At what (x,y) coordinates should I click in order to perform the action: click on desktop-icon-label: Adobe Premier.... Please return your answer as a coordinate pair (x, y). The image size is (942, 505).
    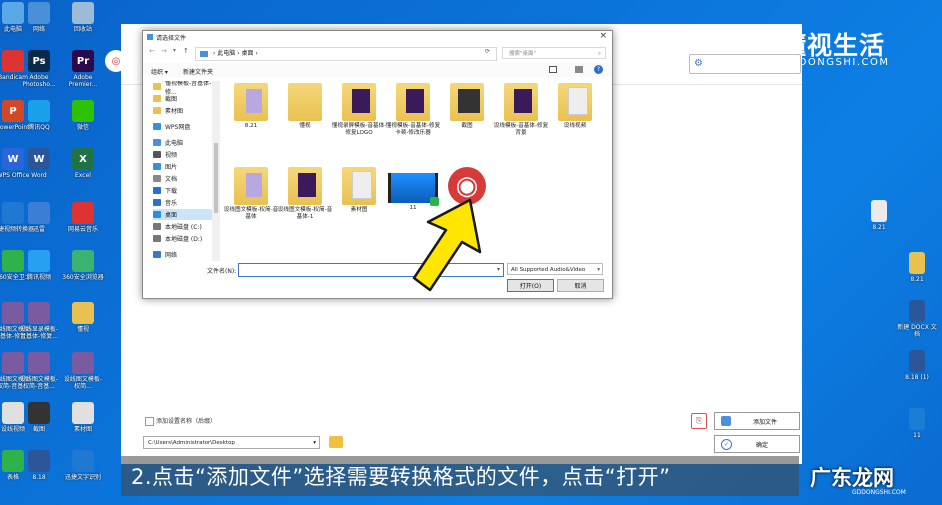
    Looking at the image, I should click on (83, 81).